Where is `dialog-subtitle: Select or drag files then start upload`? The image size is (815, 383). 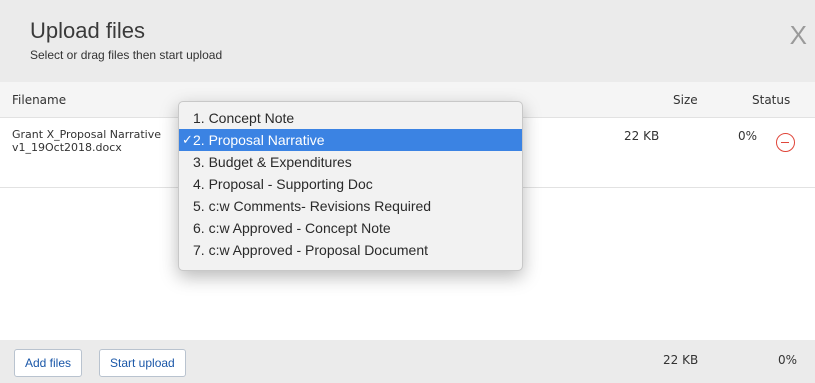
dialog-subtitle: Select or drag files then start upload is located at coordinates (126, 55).